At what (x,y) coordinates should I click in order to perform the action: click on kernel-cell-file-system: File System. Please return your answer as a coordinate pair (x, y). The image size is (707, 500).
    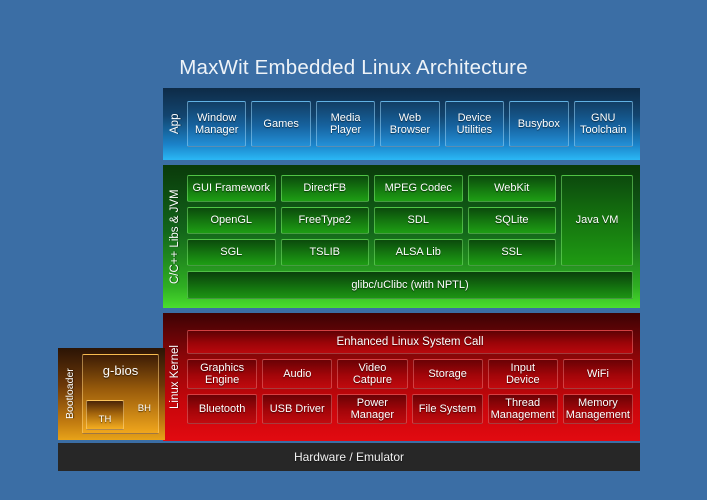
    Looking at the image, I should click on (447, 409).